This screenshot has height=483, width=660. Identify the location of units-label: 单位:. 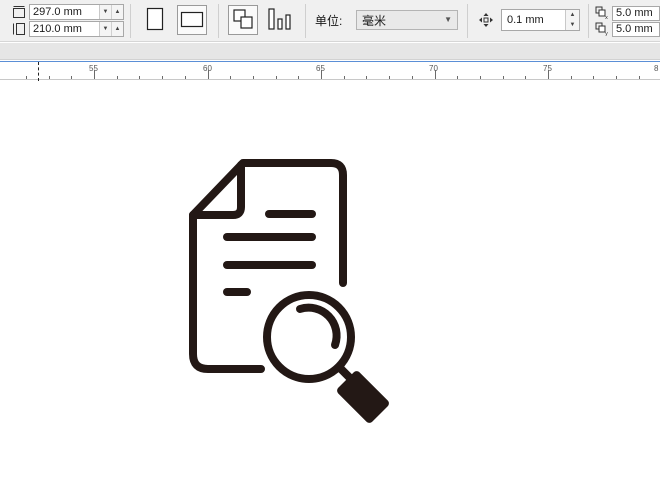
(329, 21).